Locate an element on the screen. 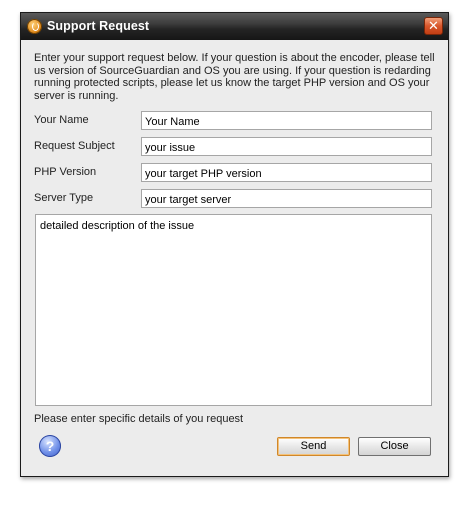 Image resolution: width=467 pixels, height=507 pixels. app-icon is located at coordinates (34, 26).